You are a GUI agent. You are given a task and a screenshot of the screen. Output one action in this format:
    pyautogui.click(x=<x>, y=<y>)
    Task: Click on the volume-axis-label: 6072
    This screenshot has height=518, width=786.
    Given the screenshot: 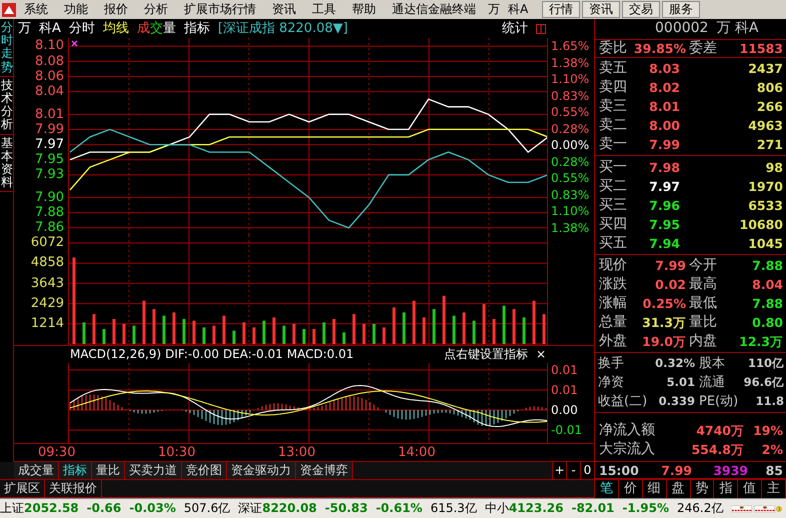 What is the action you would take?
    pyautogui.click(x=47, y=243)
    